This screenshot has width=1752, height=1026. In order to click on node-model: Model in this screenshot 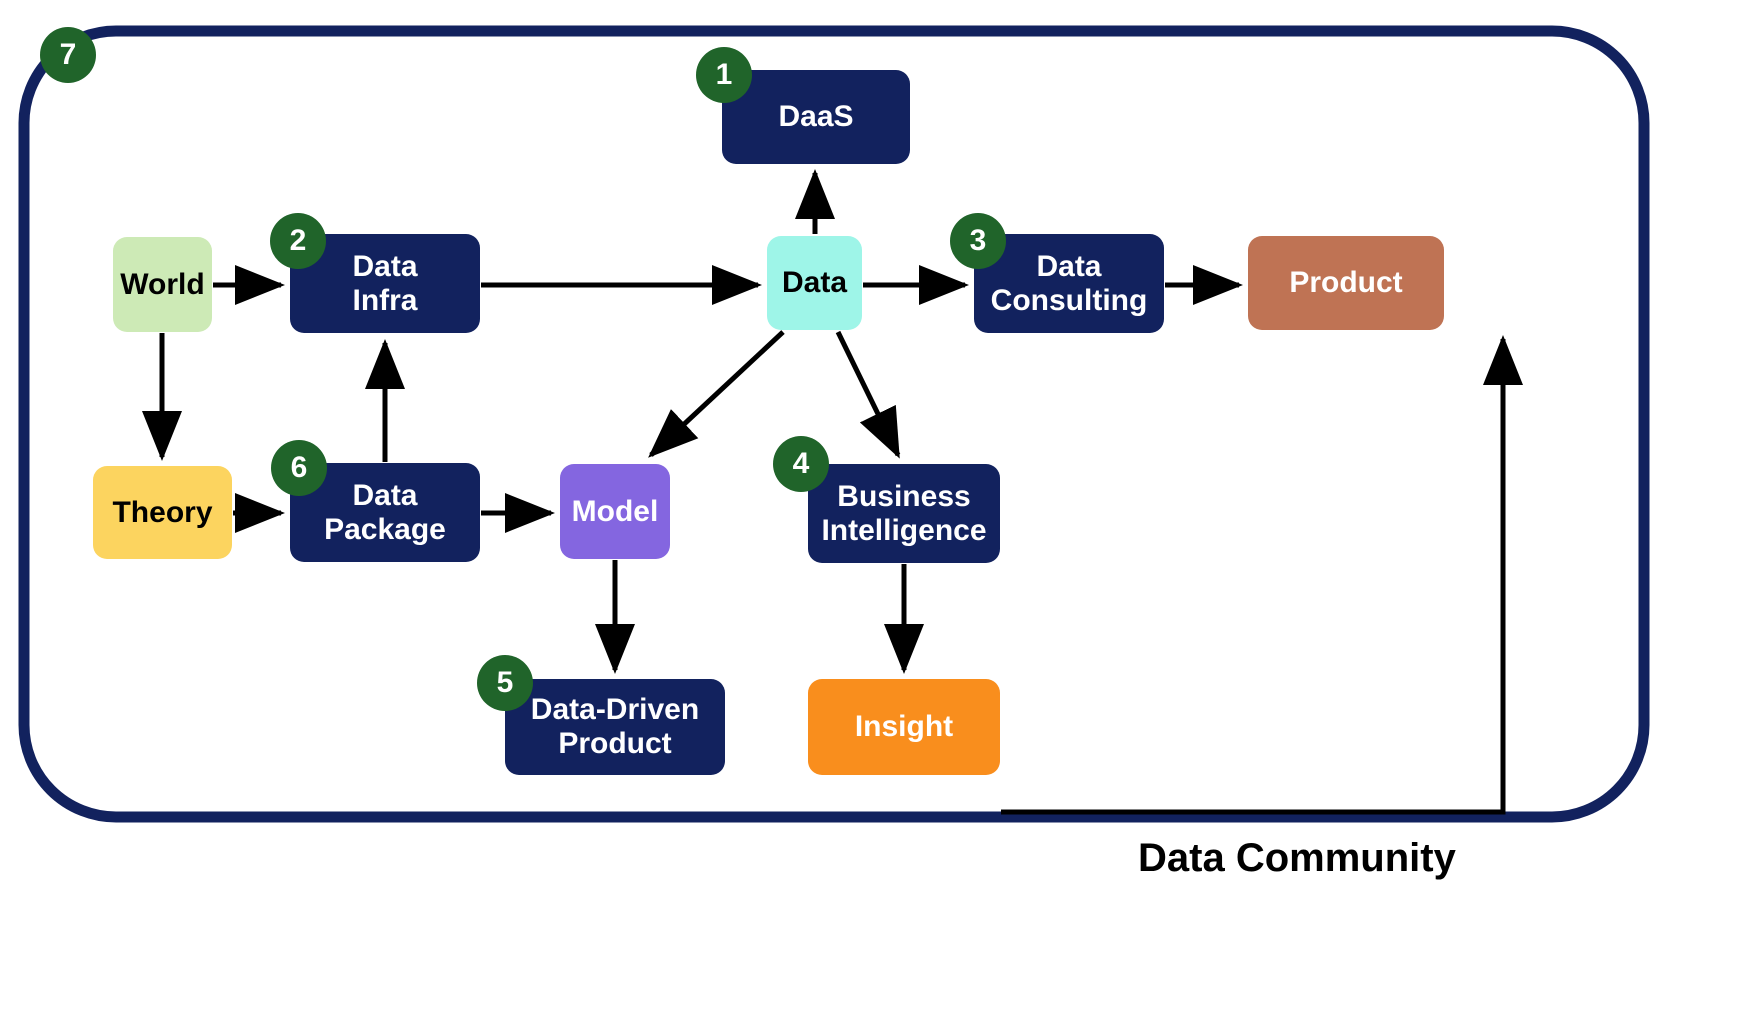, I will do `click(615, 511)`.